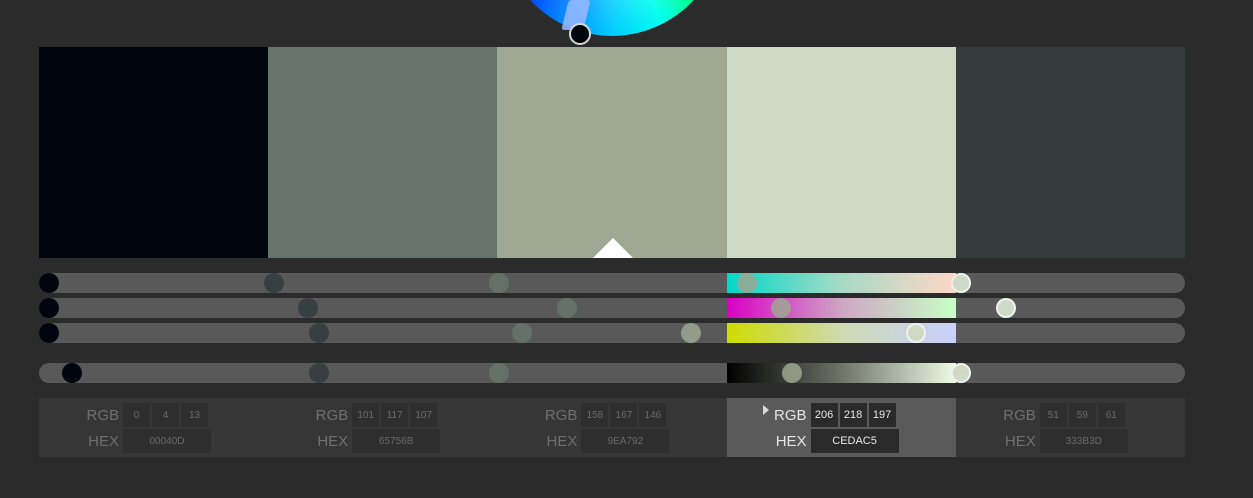 The width and height of the screenshot is (1253, 498). What do you see at coordinates (854, 441) in the screenshot?
I see `hex-value: CEDAC5` at bounding box center [854, 441].